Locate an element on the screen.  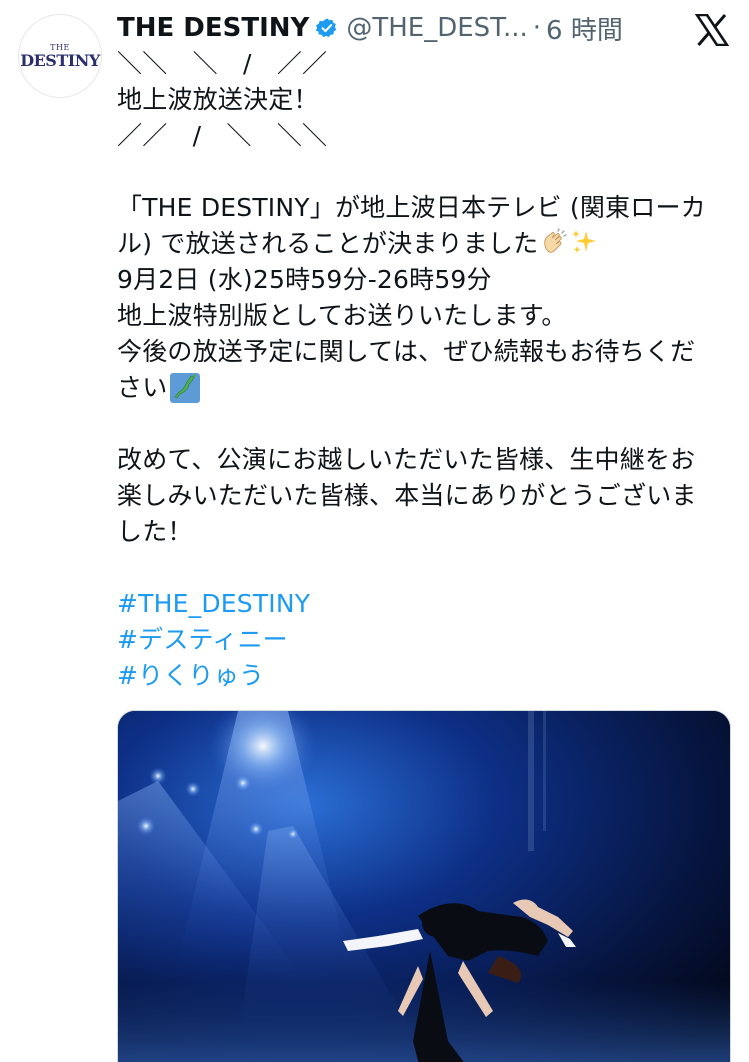
post-text-line: 楽しみいただいた皆様、本当にありがとうございま is located at coordinates (407, 495).